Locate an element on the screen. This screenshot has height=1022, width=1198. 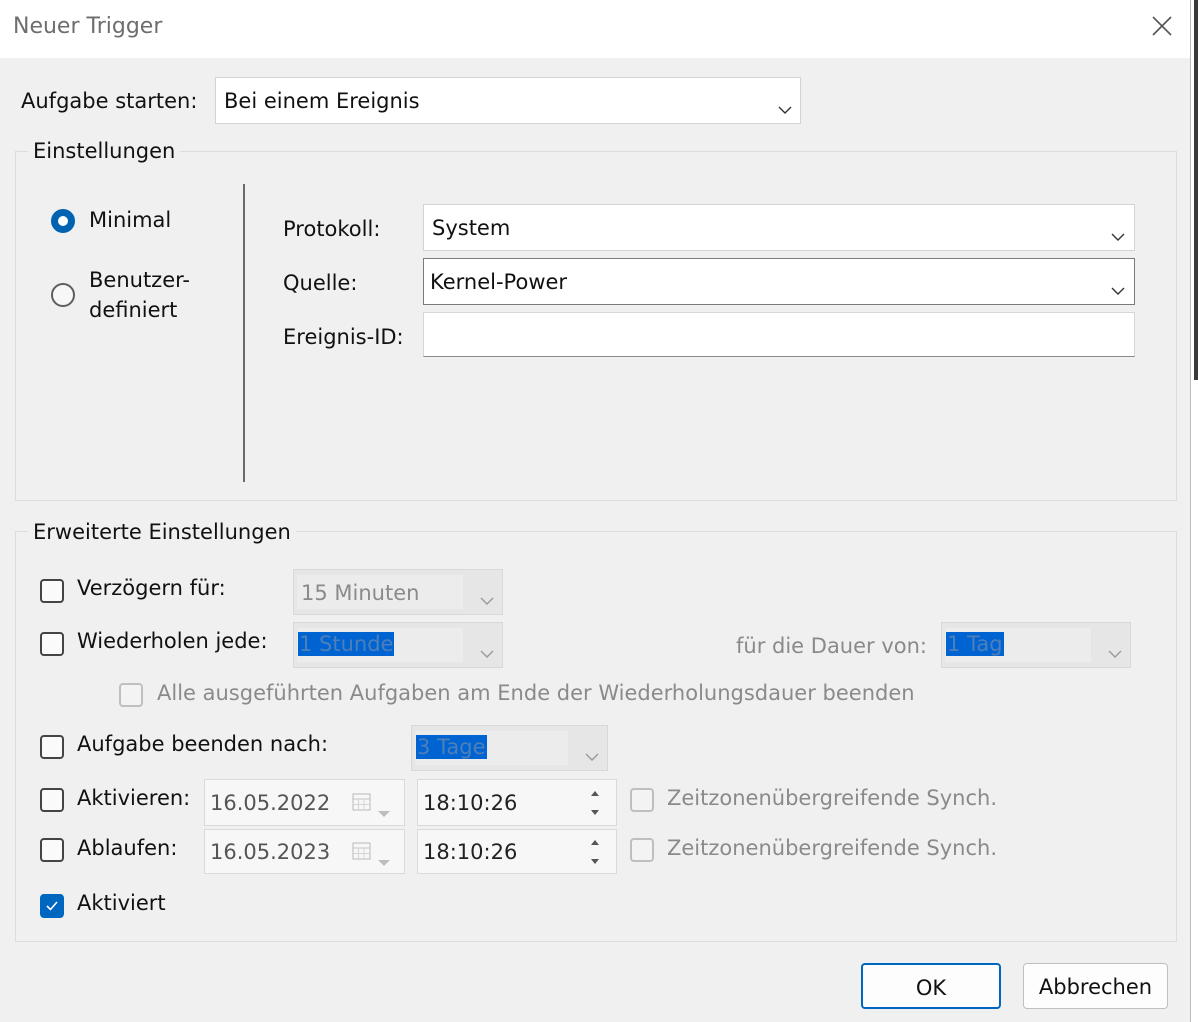
delay-label: Verzögern für: is located at coordinates (151, 588).